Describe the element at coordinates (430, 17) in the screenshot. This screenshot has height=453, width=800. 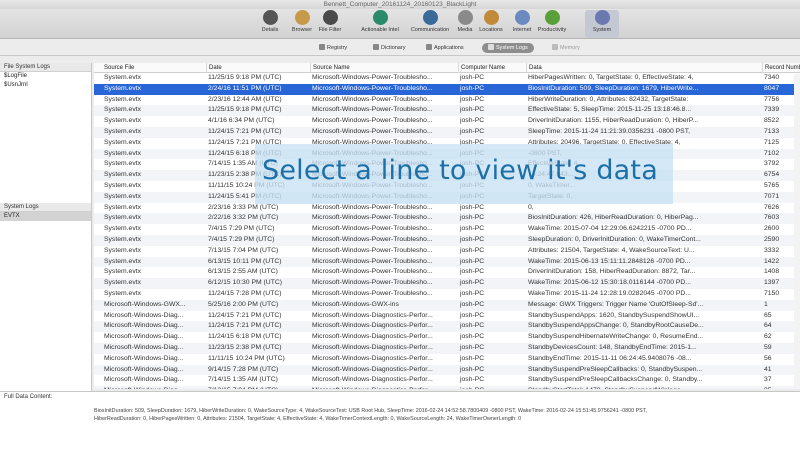
I see `communication-icon` at that location.